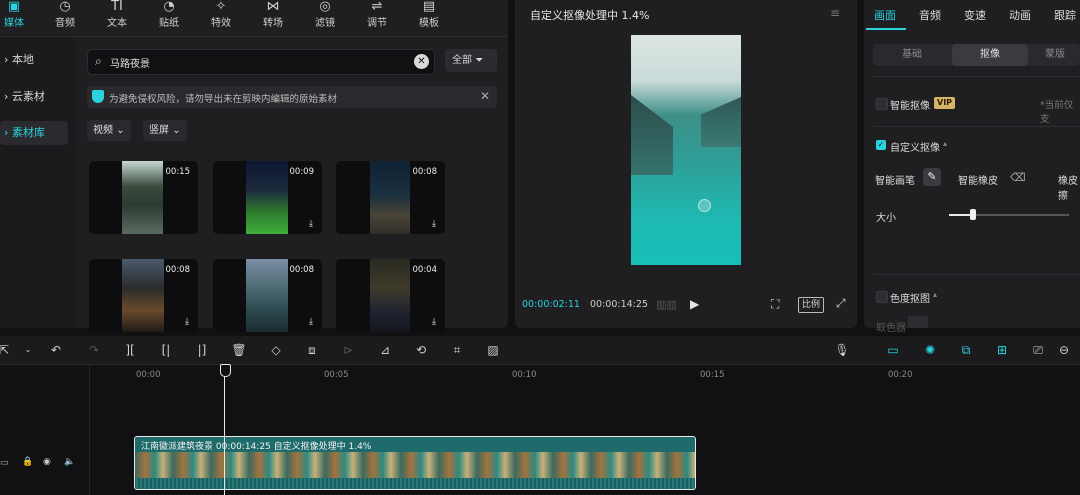 The image size is (1080, 495). What do you see at coordinates (325, 18) in the screenshot?
I see `tab-filter: ◎ 滤镜` at bounding box center [325, 18].